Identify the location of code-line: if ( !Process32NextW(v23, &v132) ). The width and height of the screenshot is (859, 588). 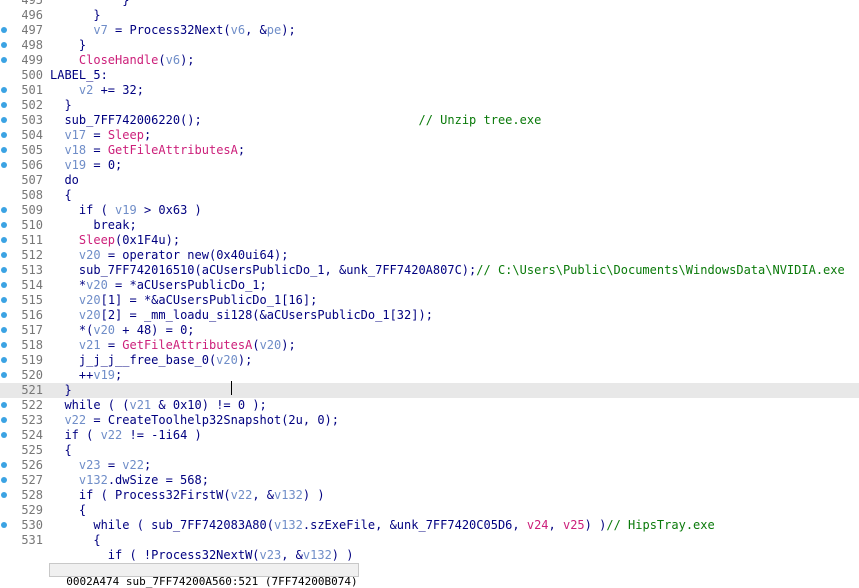
(429, 555).